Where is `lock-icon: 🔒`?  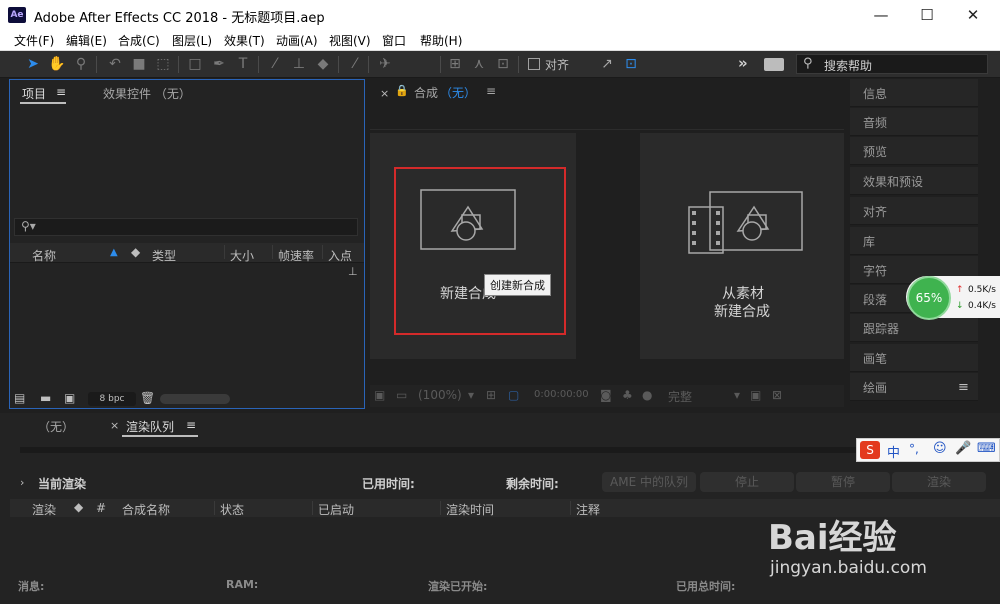
lock-icon: 🔒 is located at coordinates (402, 90).